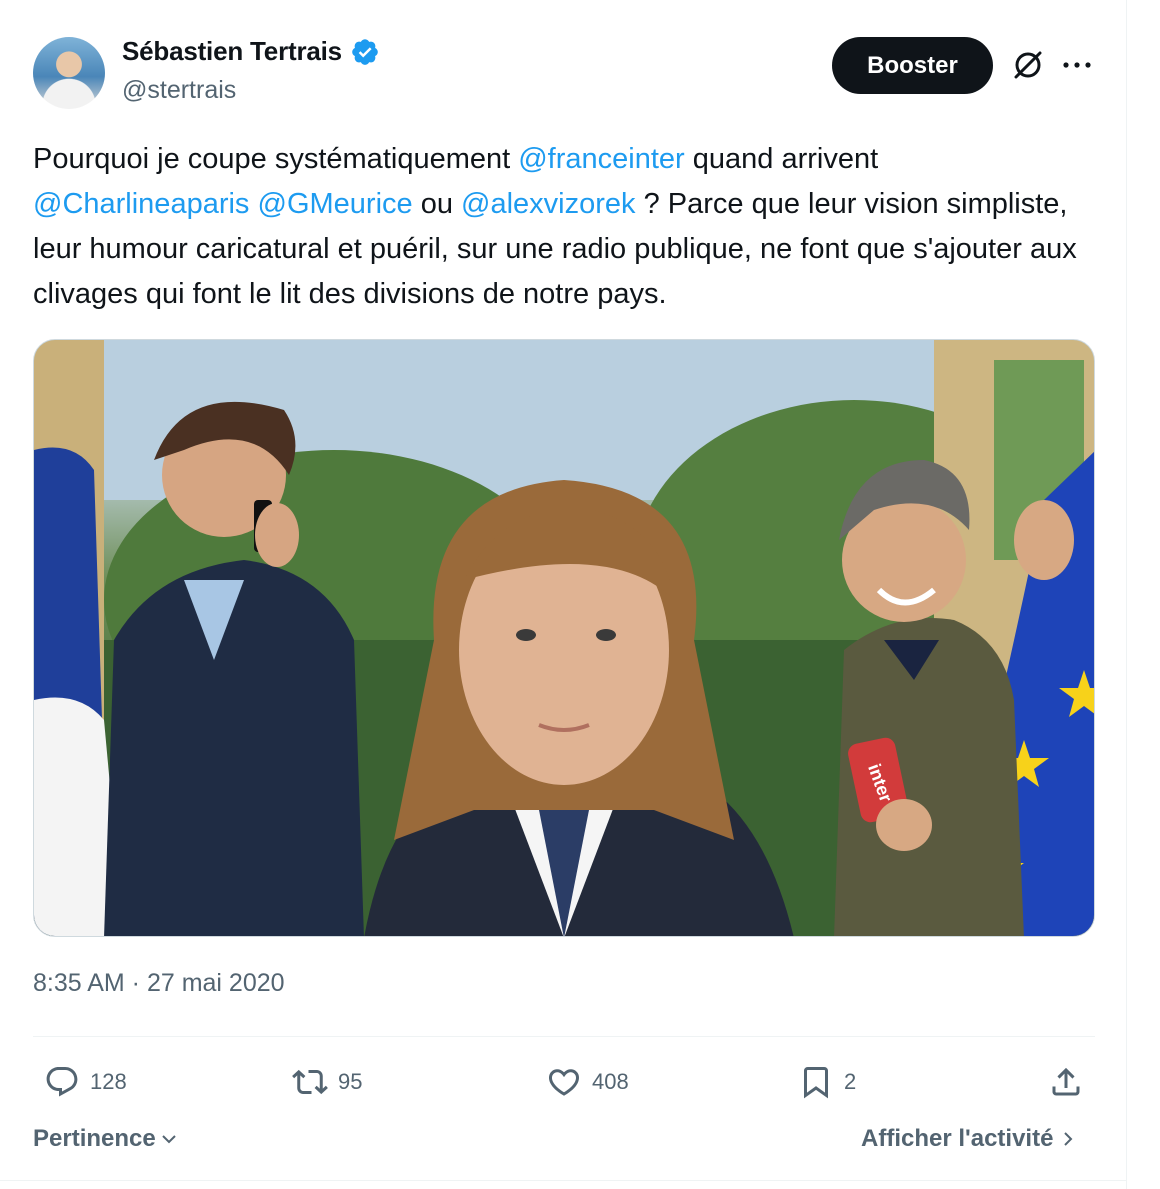 Image resolution: width=1160 pixels, height=1189 pixels. What do you see at coordinates (159, 983) in the screenshot?
I see `tweet-timestamp: 8:35 AM · 27 mai 2020` at bounding box center [159, 983].